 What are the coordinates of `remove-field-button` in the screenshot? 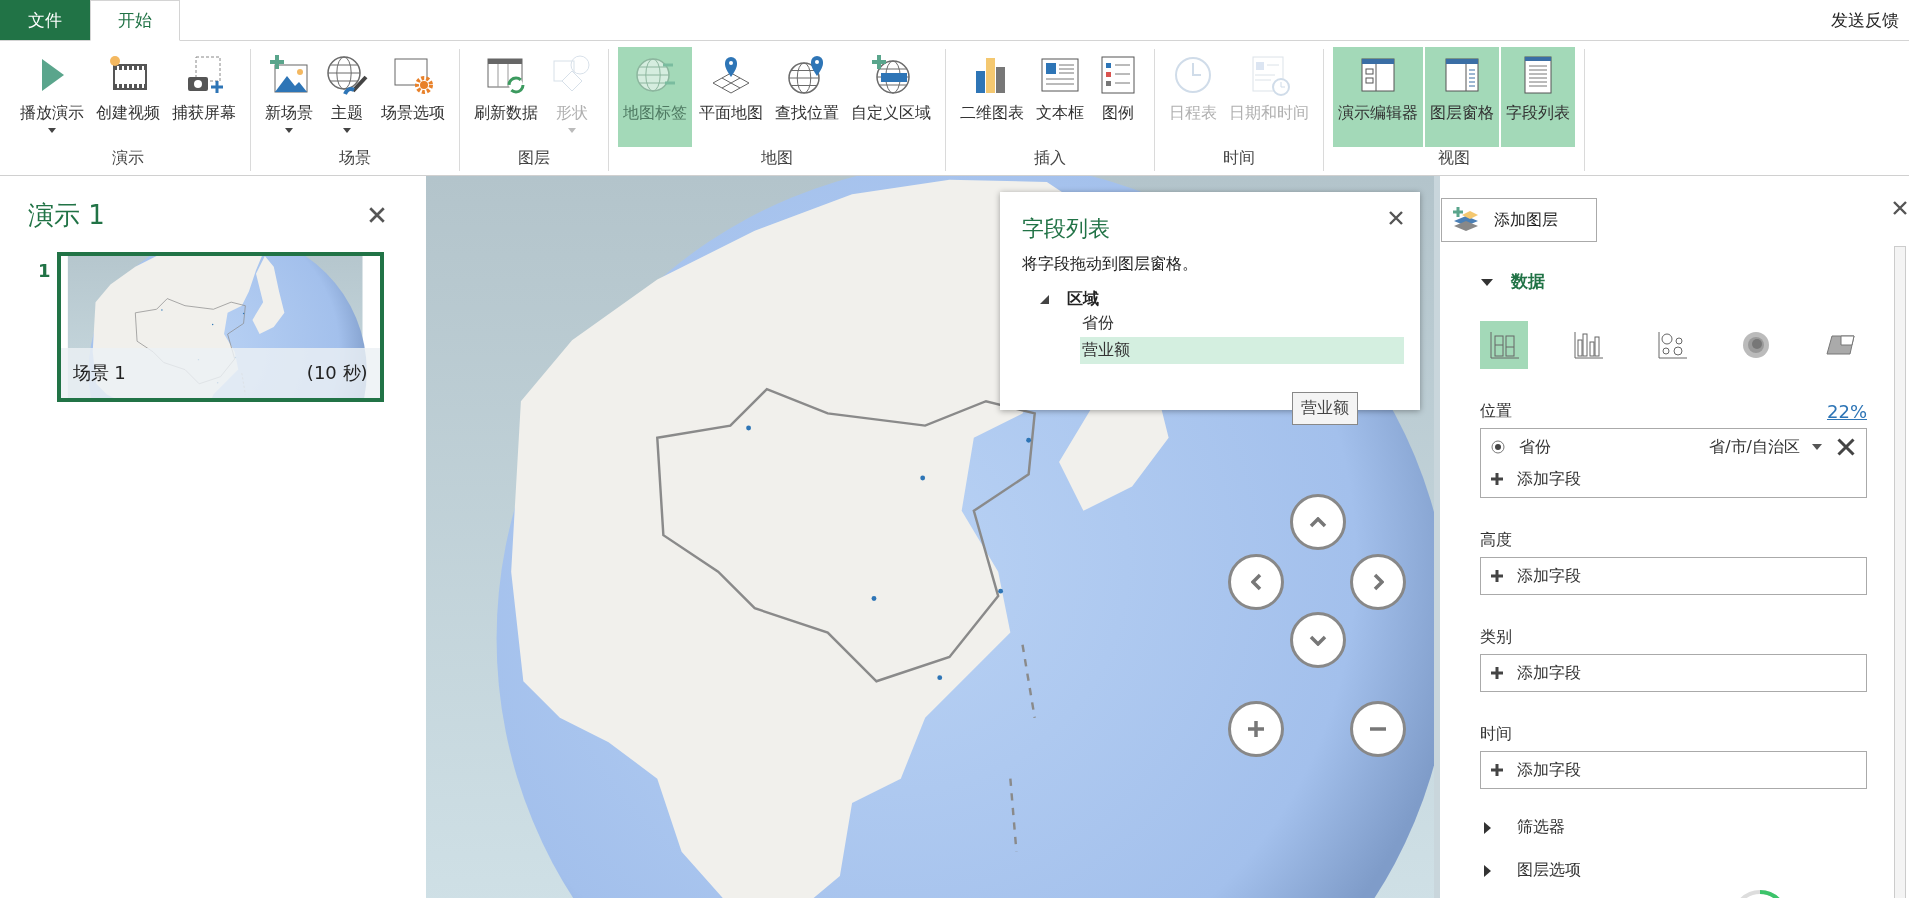 It's located at (1846, 447).